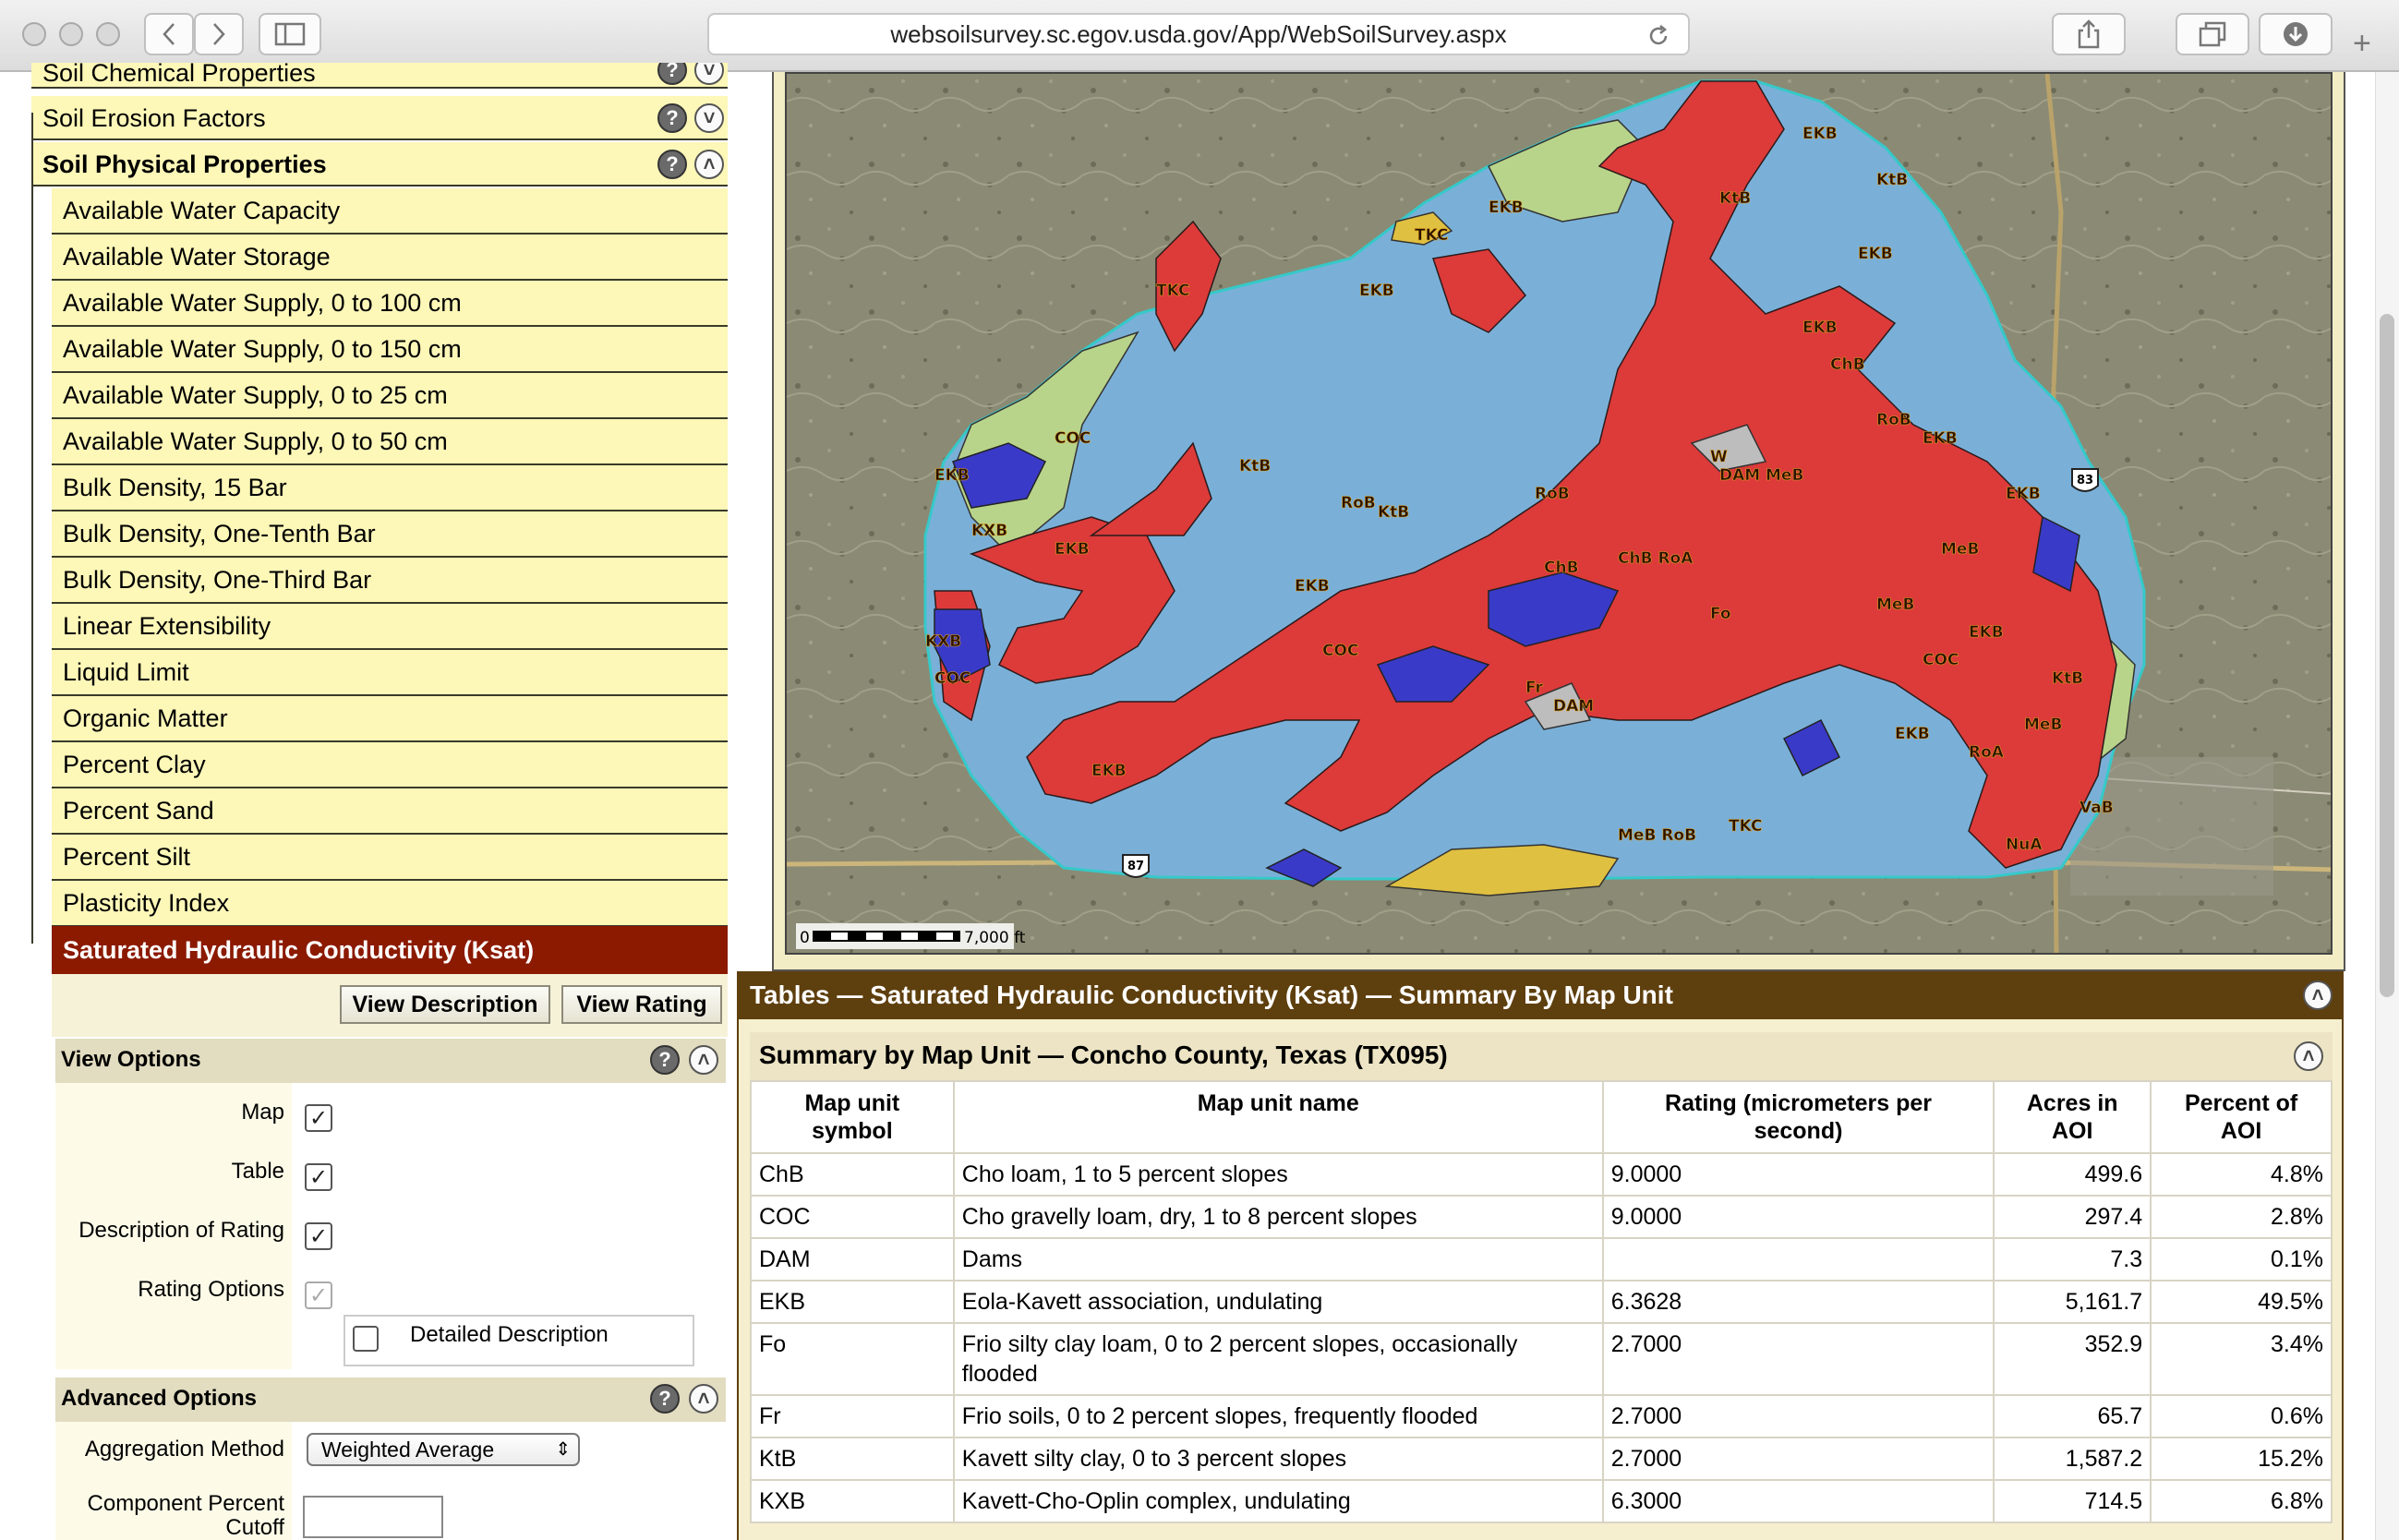 Image resolution: width=2399 pixels, height=1540 pixels. I want to click on sidebar-toggle-button, so click(290, 34).